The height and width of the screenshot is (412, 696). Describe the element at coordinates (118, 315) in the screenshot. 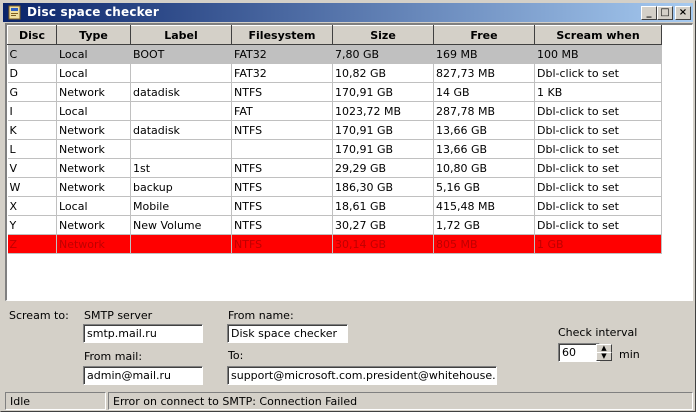

I see `smtp-server-label: SMTP server` at that location.